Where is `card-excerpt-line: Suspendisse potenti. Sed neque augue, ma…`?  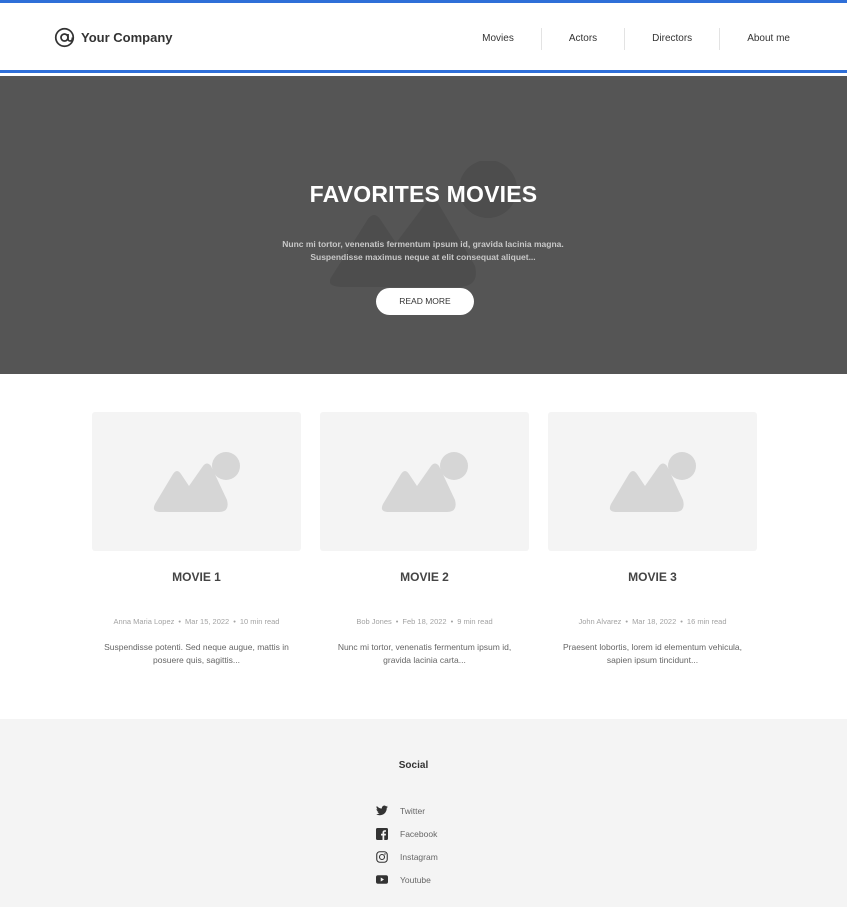 card-excerpt-line: Suspendisse potenti. Sed neque augue, ma… is located at coordinates (196, 647).